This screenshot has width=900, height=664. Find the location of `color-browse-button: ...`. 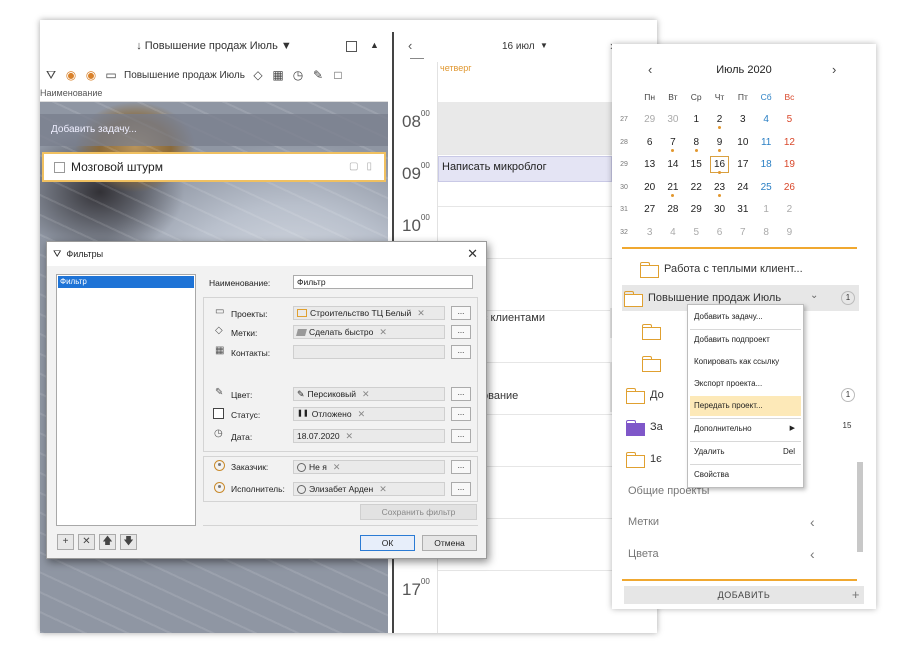

color-browse-button: ... is located at coordinates (461, 394).